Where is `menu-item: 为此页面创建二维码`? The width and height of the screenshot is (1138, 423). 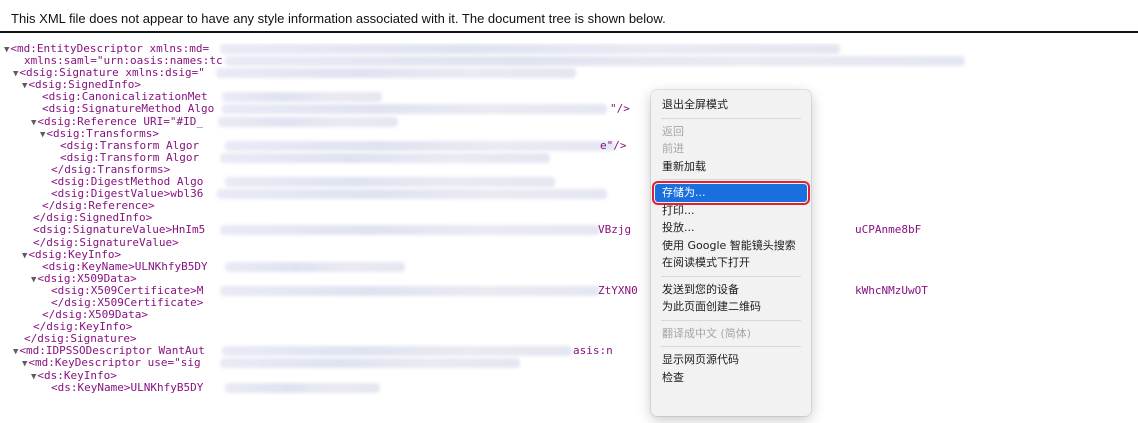
menu-item: 为此页面创建二维码 is located at coordinates (731, 307).